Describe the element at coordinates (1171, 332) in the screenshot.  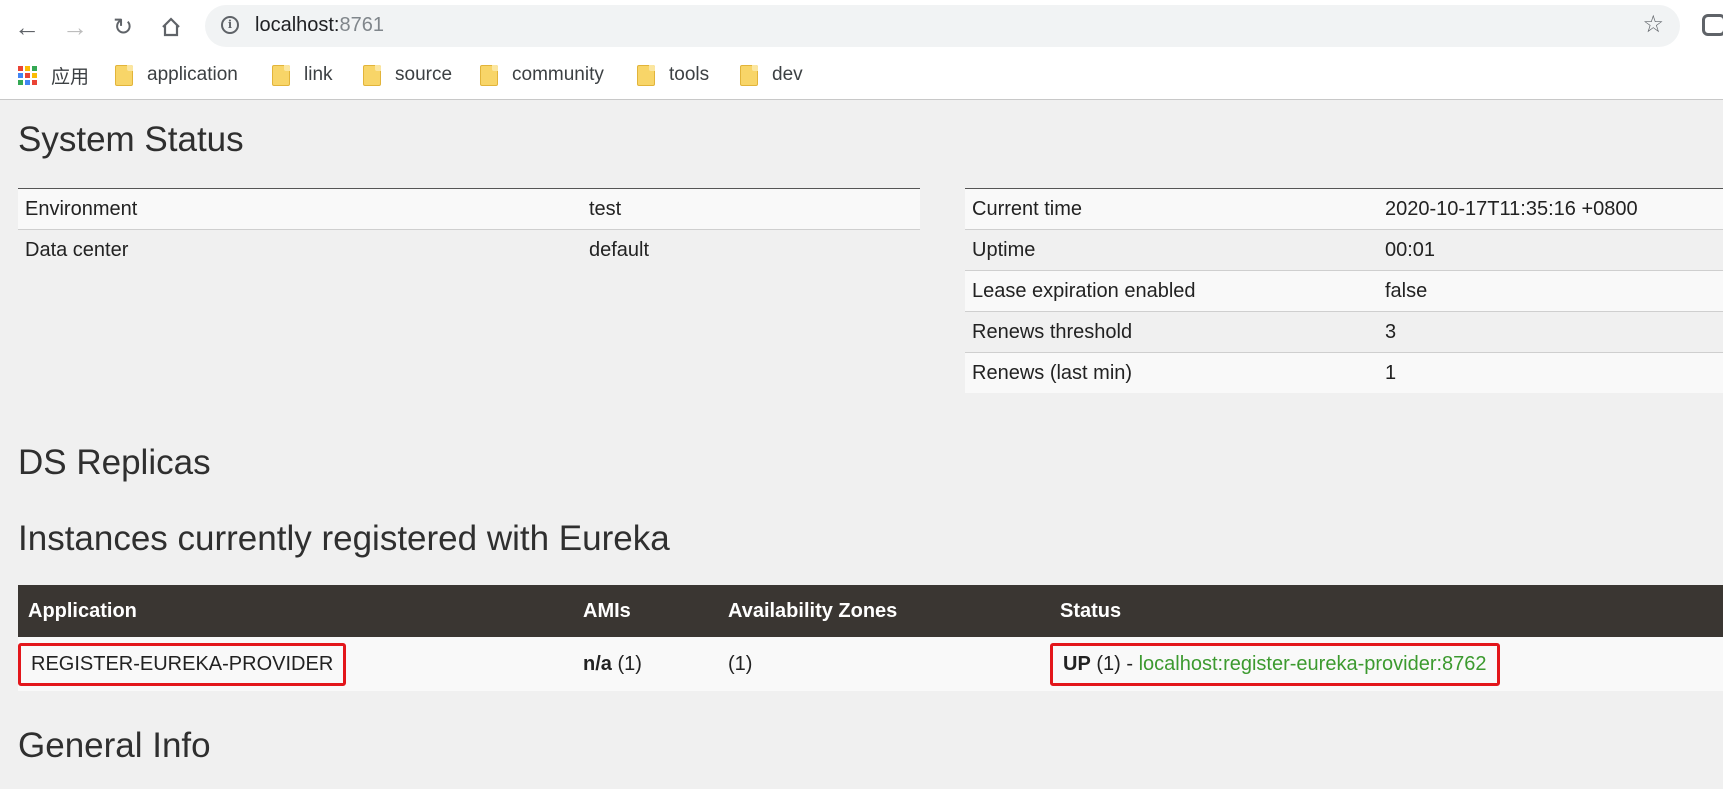
I see `status-key: Renews threshold` at that location.